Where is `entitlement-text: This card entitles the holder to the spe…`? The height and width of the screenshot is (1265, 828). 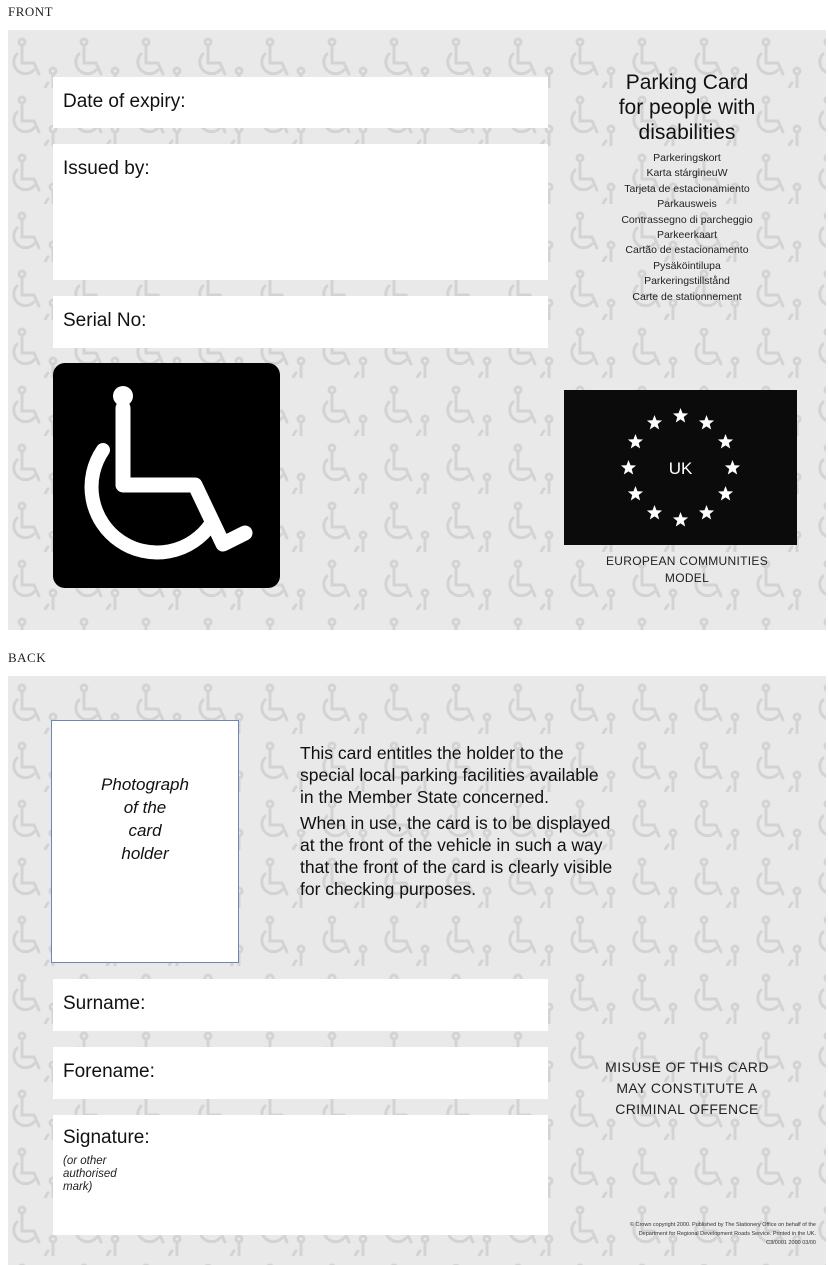 entitlement-text: This card entitles the holder to the spe… is located at coordinates (550, 821).